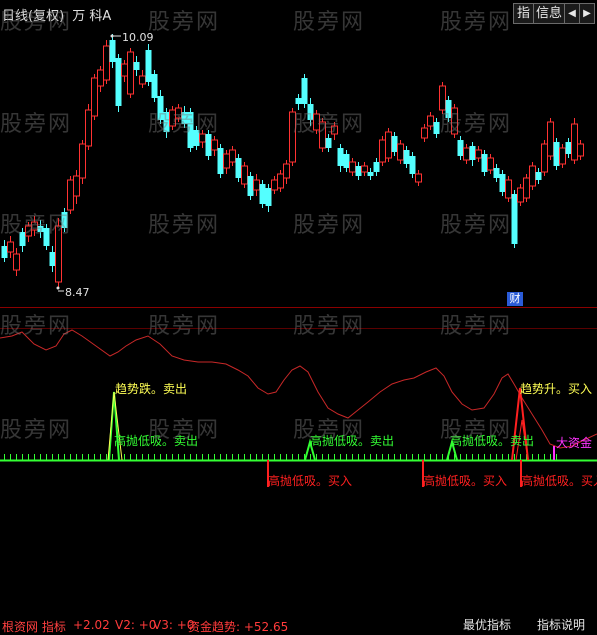 The image size is (597, 635). I want to click on high-dot, so click(112, 36).